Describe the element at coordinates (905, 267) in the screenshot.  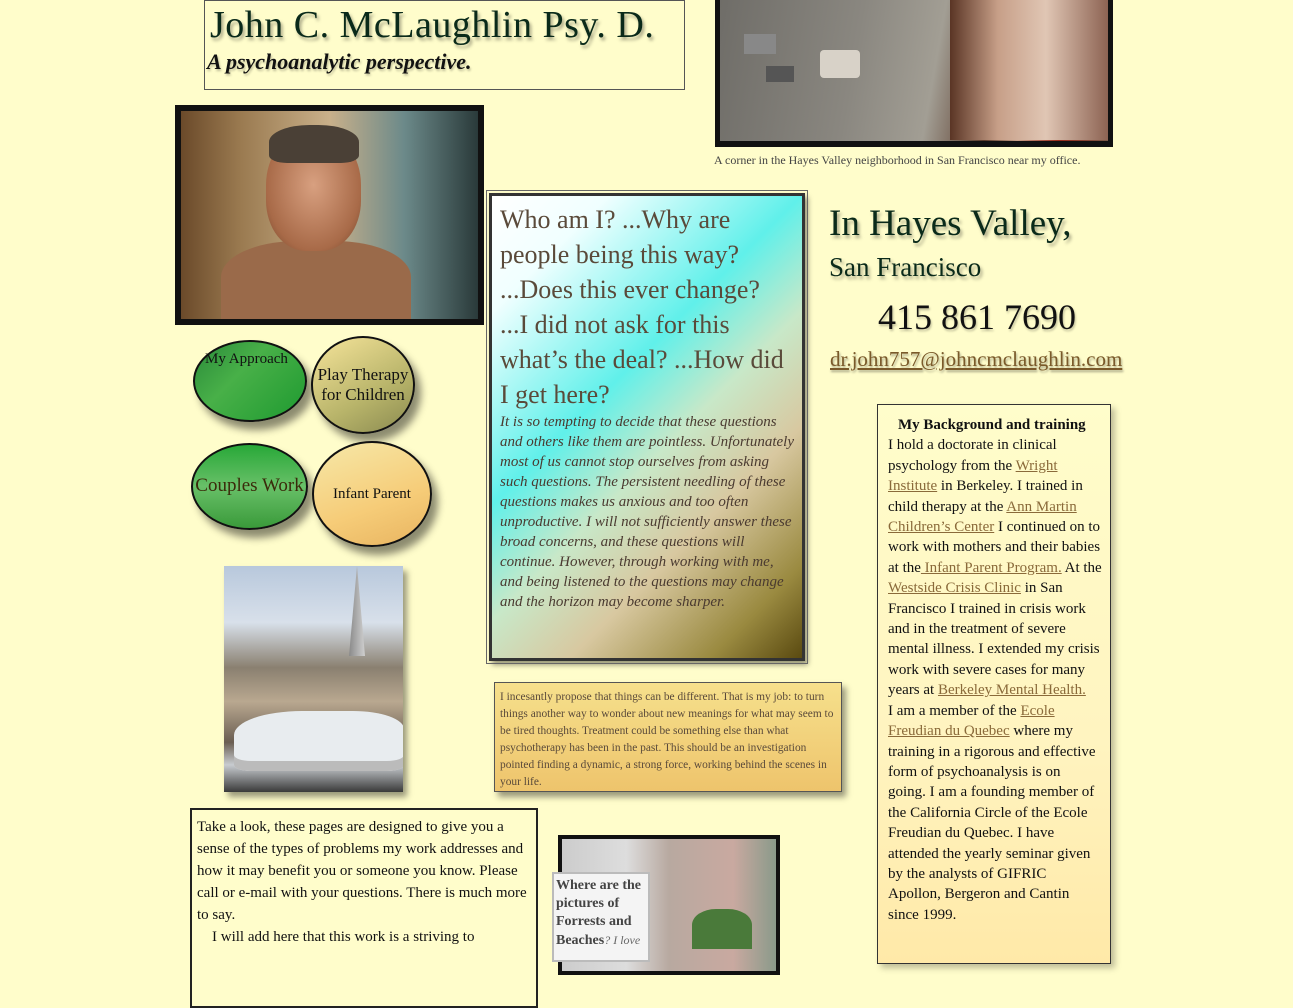
I see `location-subtitle: San Francisco` at that location.